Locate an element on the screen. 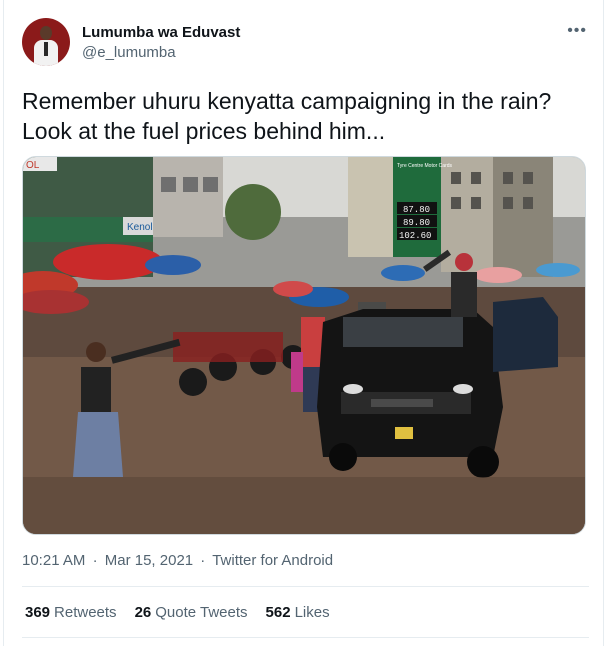 The width and height of the screenshot is (607, 646). author-handle: @e_lumumba is located at coordinates (129, 52).